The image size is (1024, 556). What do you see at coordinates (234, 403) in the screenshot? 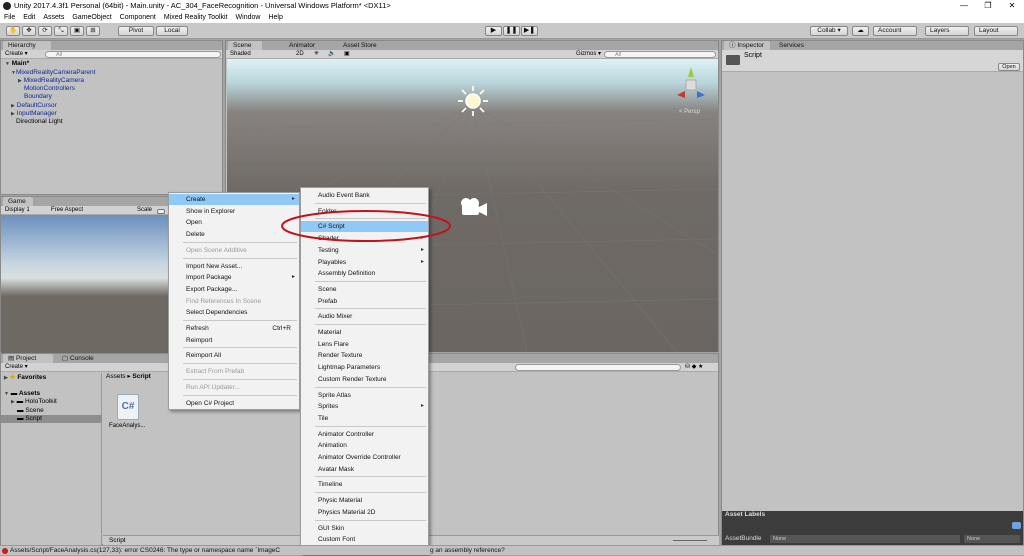
I see `ctx-open-c-project: Open C# Project` at bounding box center [234, 403].